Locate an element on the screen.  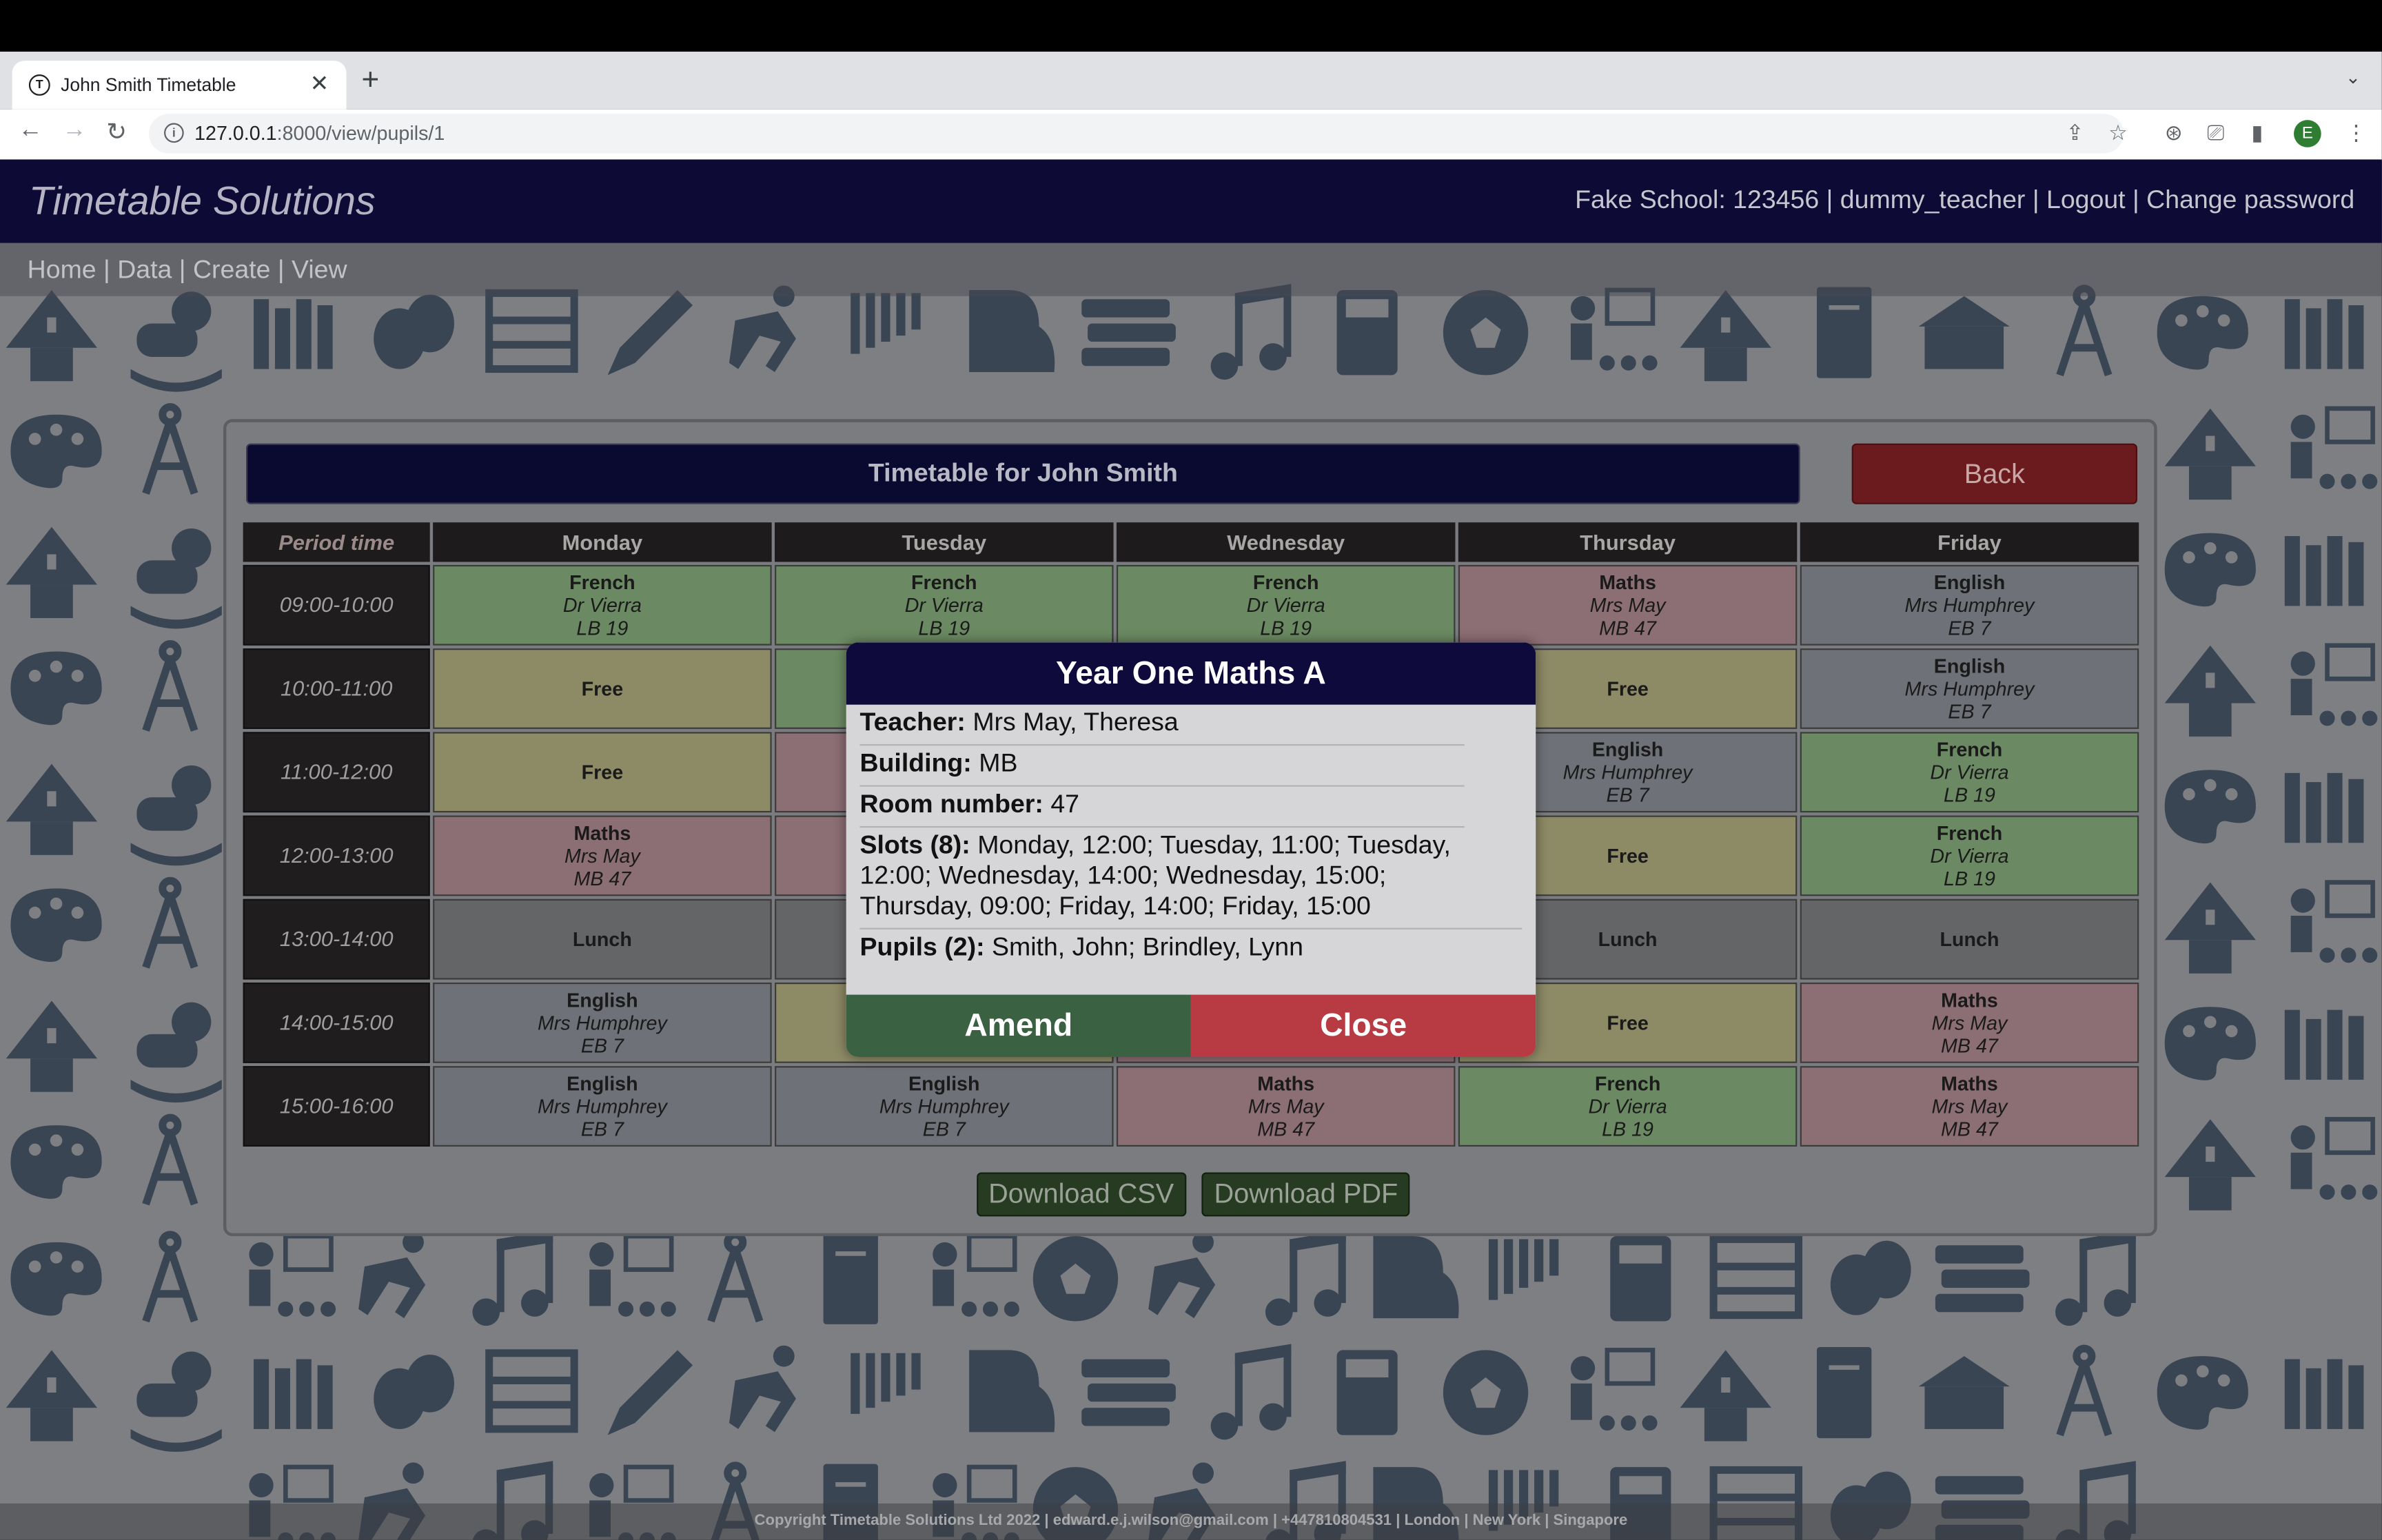
back-arrow-icon: ← is located at coordinates (30, 131).